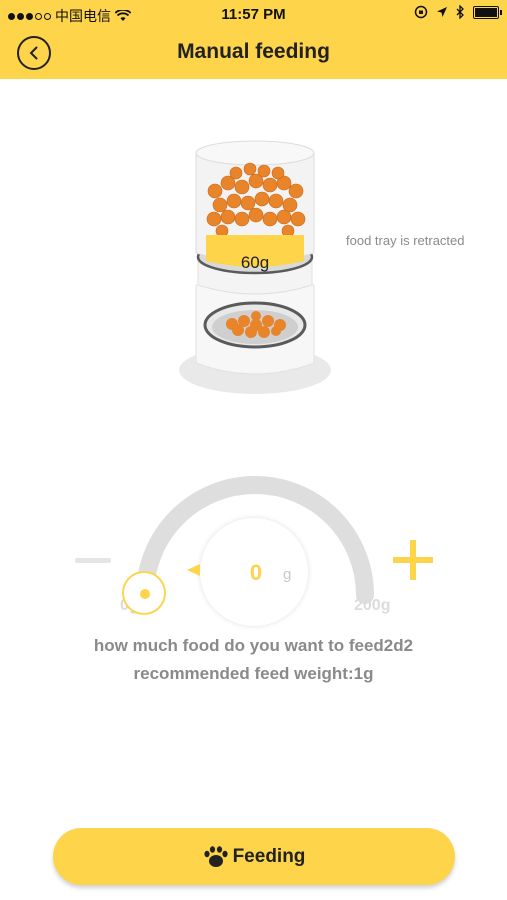 Image resolution: width=507 pixels, height=900 pixels. I want to click on feed-question-text: how much food do you want to feed2d2, so click(253, 645).